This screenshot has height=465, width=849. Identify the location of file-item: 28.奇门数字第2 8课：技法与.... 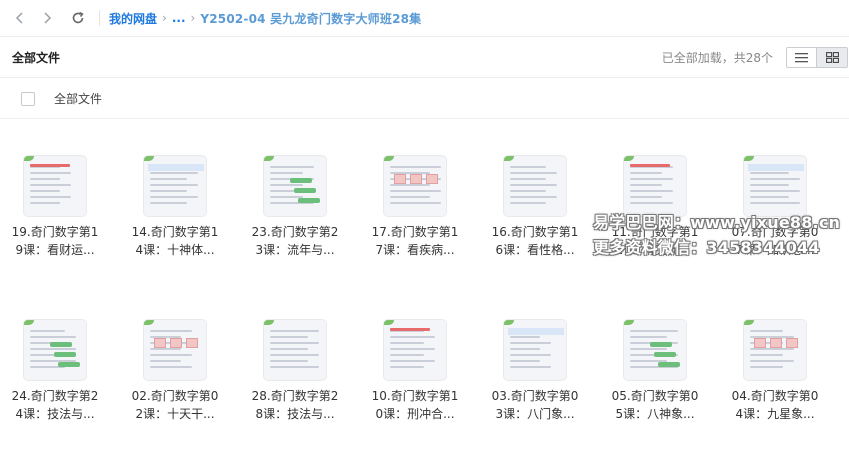
(295, 374).